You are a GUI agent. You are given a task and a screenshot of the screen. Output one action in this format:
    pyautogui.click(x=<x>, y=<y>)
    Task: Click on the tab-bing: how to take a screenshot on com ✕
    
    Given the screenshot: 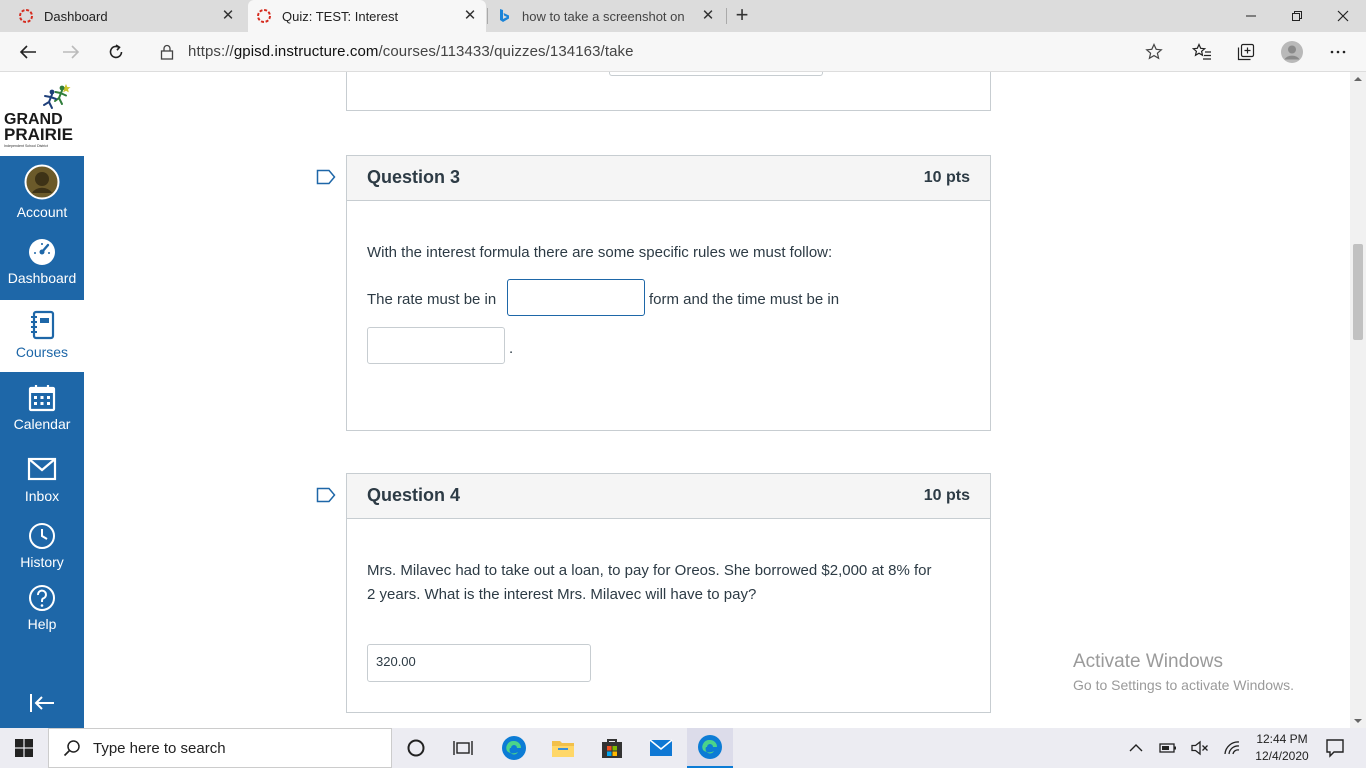 What is the action you would take?
    pyautogui.click(x=606, y=16)
    